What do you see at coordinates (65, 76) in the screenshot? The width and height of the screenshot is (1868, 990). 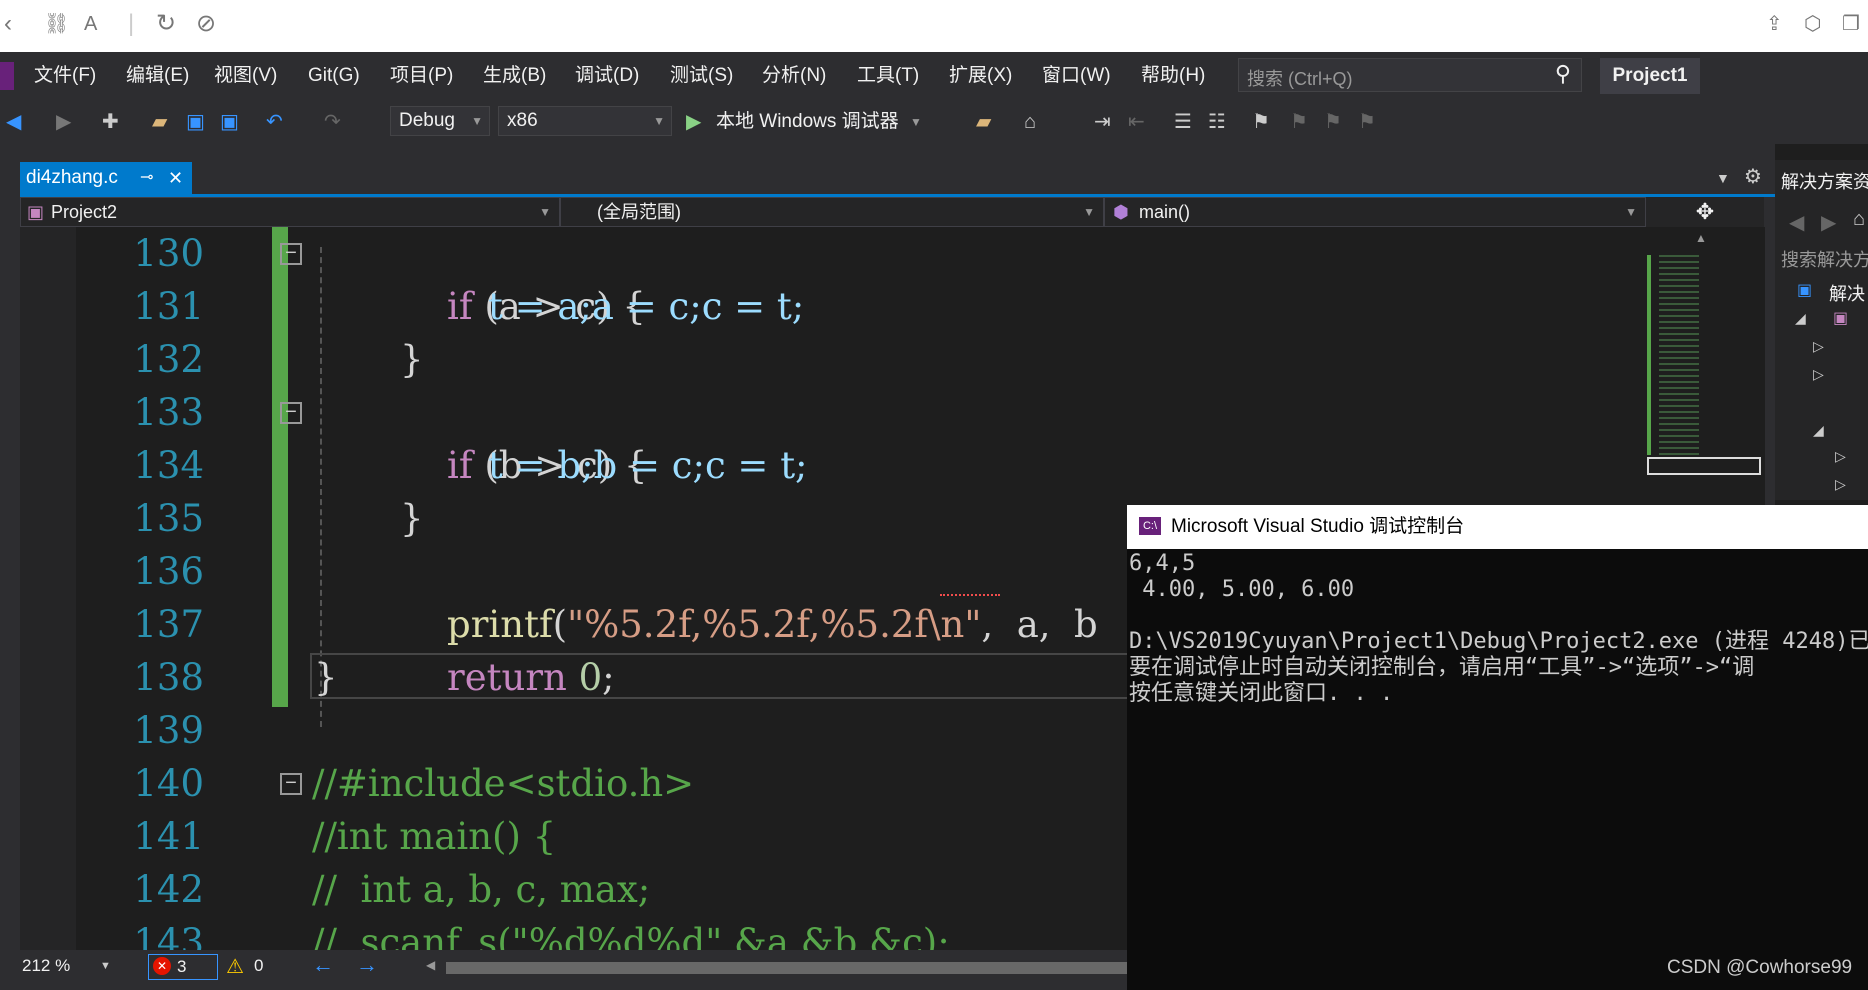 I see `menu-file: 文件(F)` at bounding box center [65, 76].